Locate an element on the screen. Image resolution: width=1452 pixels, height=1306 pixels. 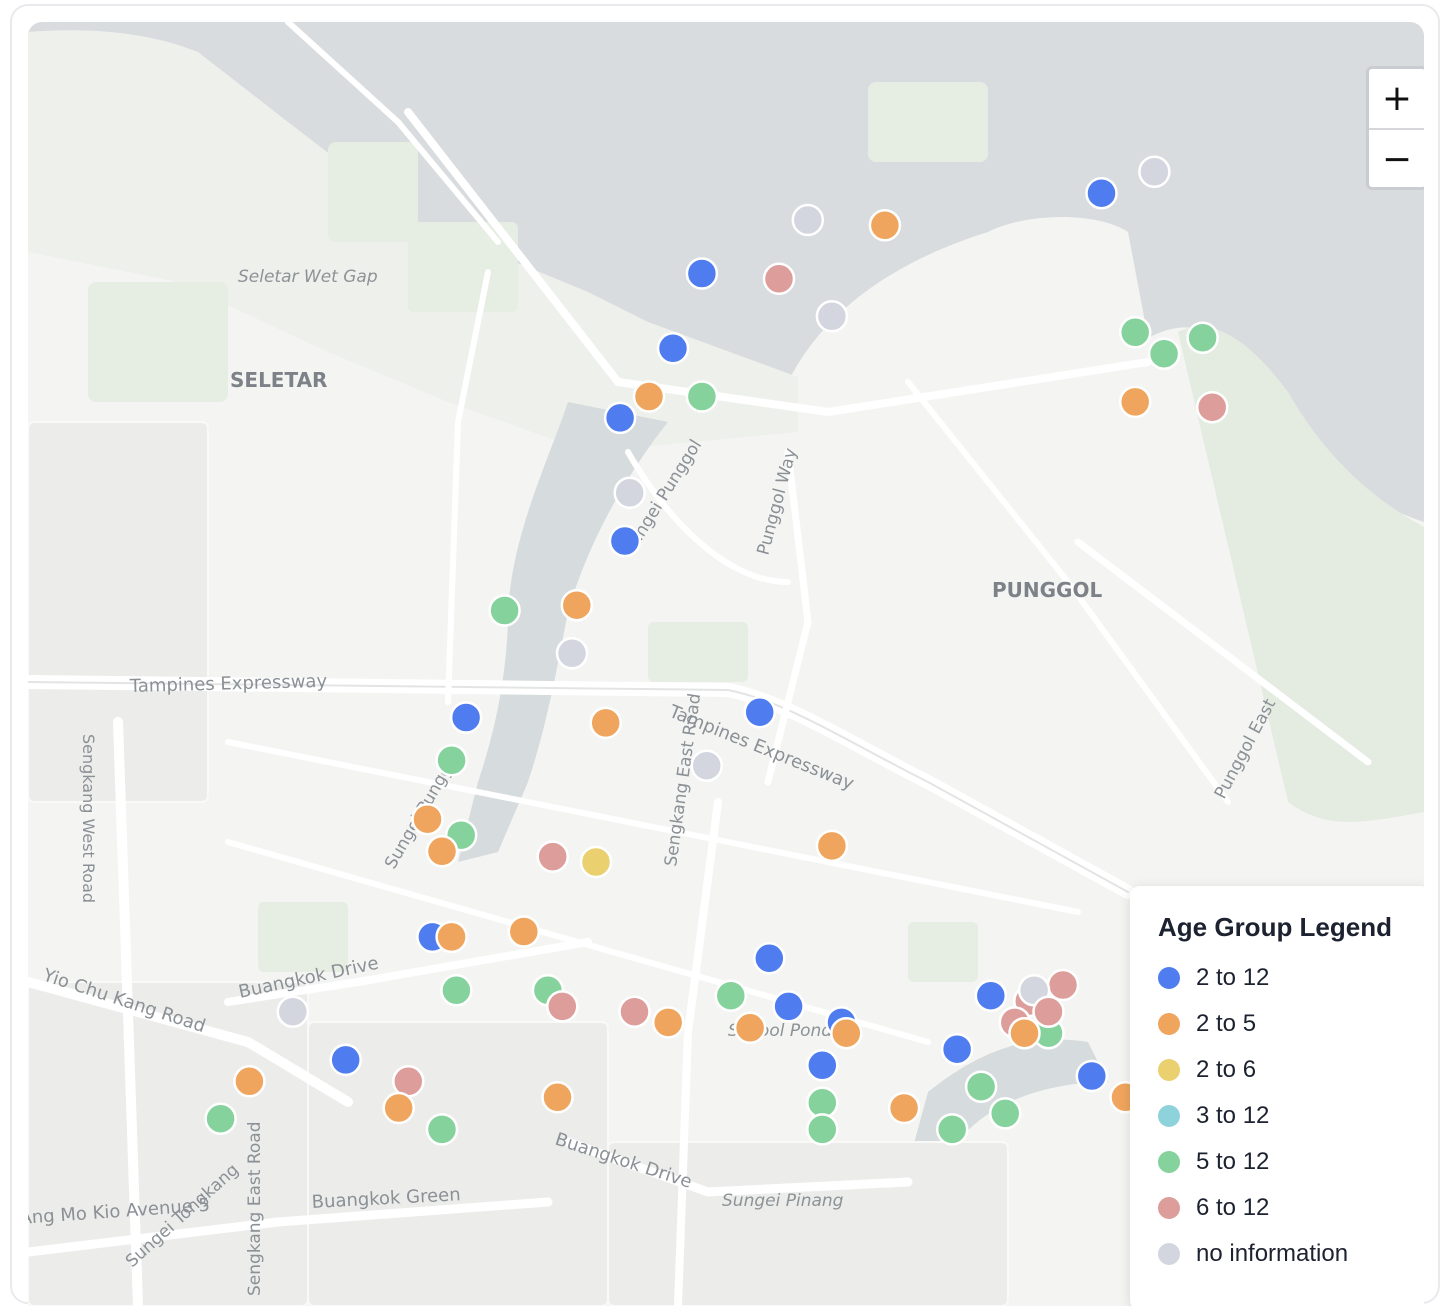
zoom-out-button: − is located at coordinates (1396, 159).